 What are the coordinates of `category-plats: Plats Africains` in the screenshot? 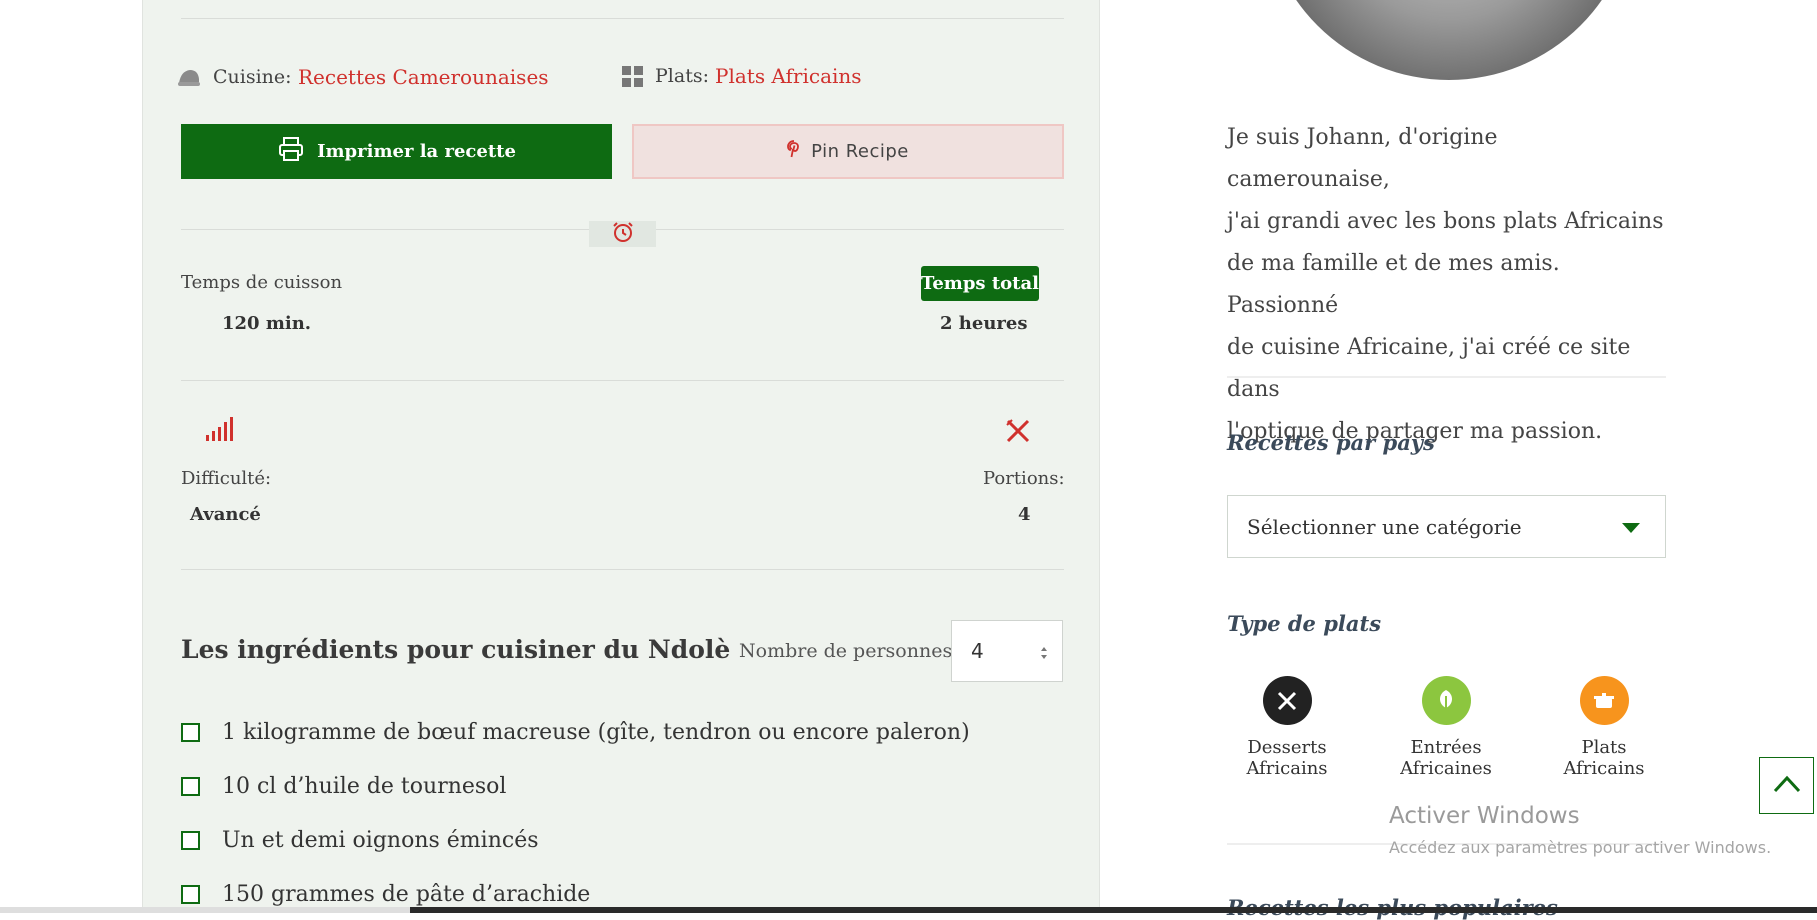 It's located at (1604, 727).